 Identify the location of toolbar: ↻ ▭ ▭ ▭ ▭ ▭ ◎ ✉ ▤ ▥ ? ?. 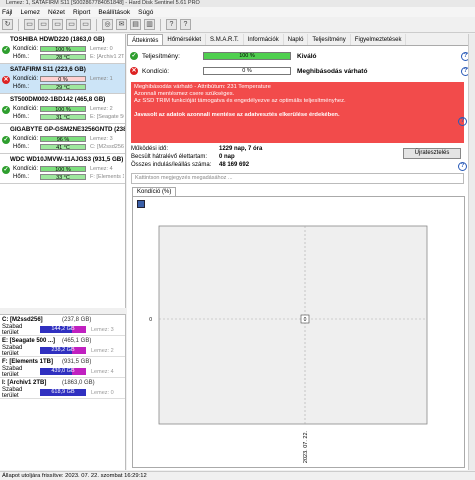
(237, 25).